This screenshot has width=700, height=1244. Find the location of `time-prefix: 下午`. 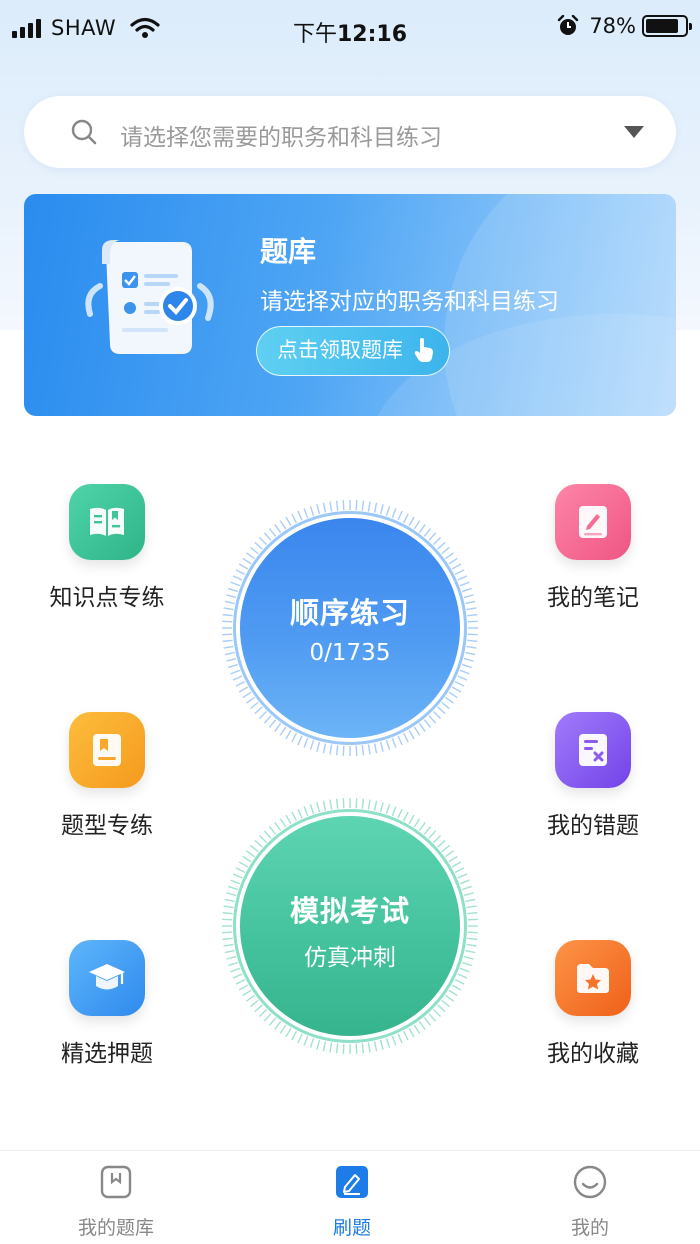

time-prefix: 下午 is located at coordinates (314, 34).